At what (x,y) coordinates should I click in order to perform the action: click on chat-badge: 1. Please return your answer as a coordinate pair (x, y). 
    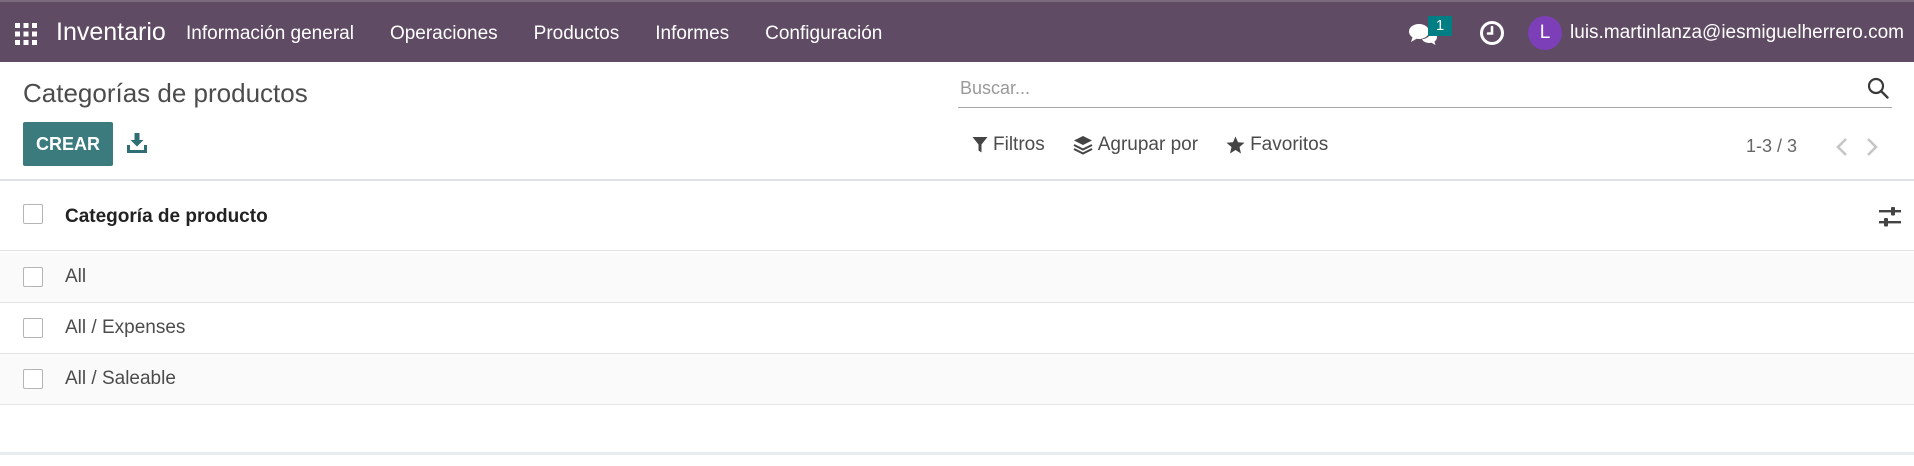
    Looking at the image, I should click on (1440, 26).